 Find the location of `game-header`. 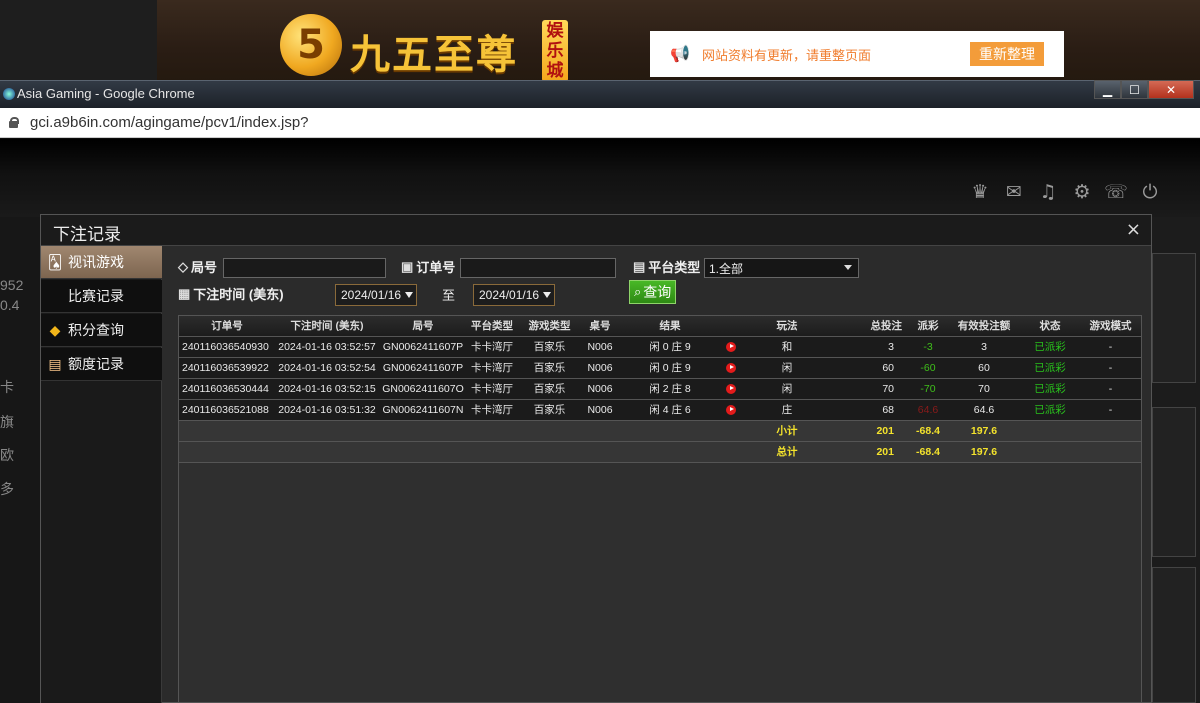

game-header is located at coordinates (600, 178).